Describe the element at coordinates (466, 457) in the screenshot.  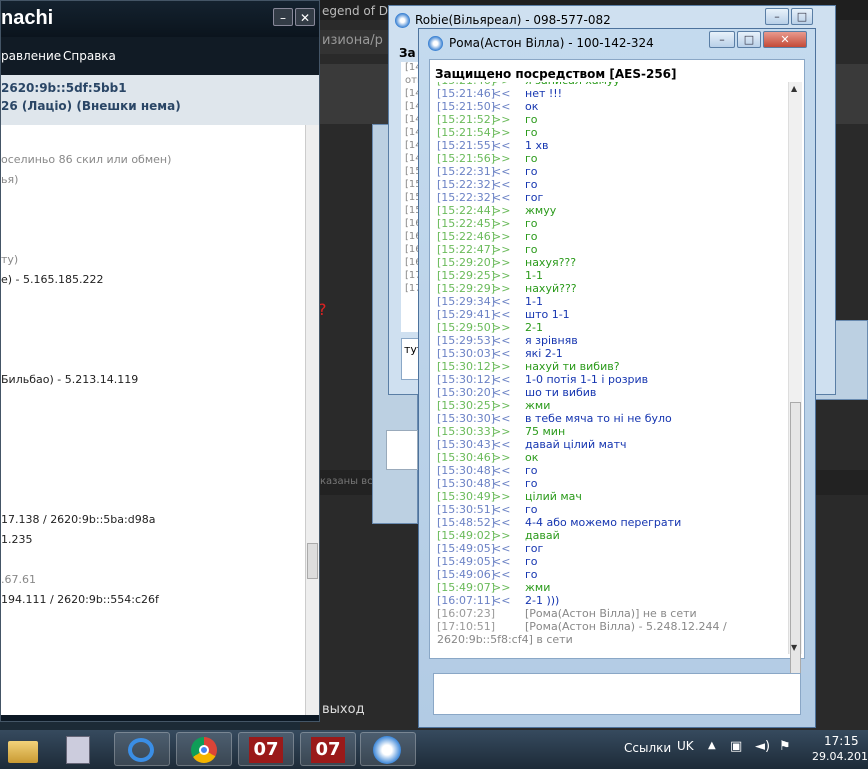
I see `message-time: [15:30:46]` at that location.